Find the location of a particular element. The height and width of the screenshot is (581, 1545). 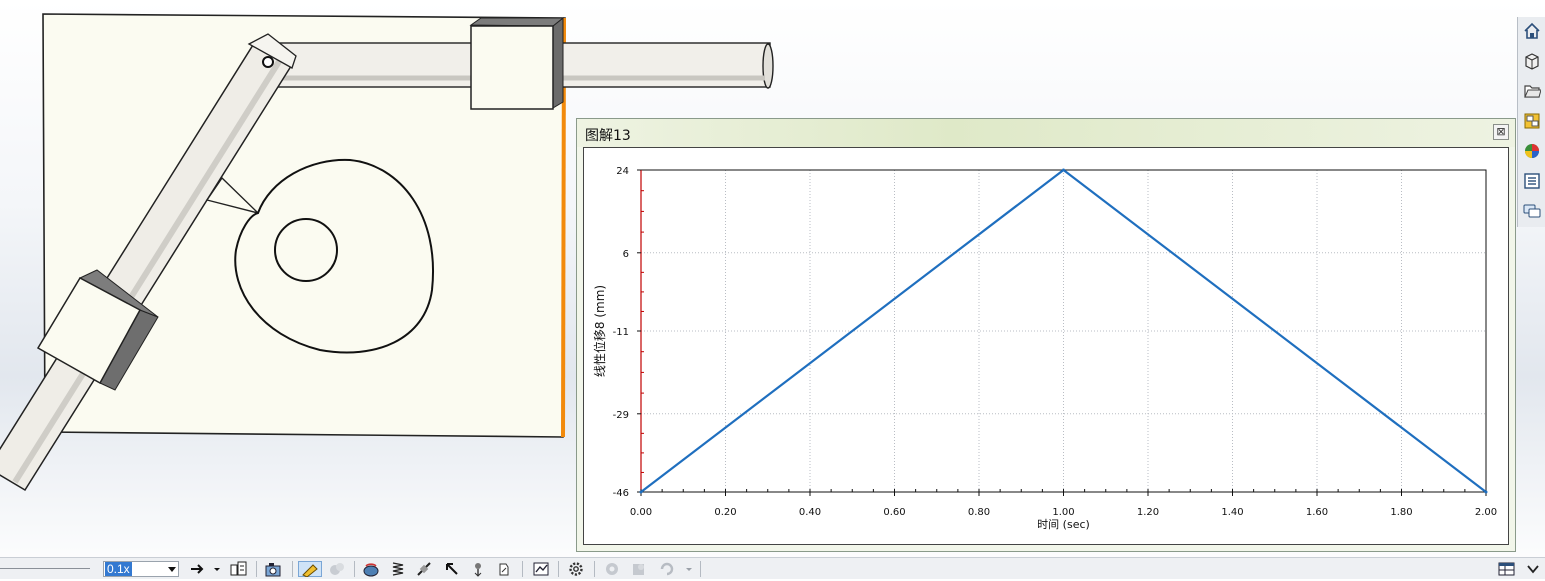

spring-icon is located at coordinates (398, 569).